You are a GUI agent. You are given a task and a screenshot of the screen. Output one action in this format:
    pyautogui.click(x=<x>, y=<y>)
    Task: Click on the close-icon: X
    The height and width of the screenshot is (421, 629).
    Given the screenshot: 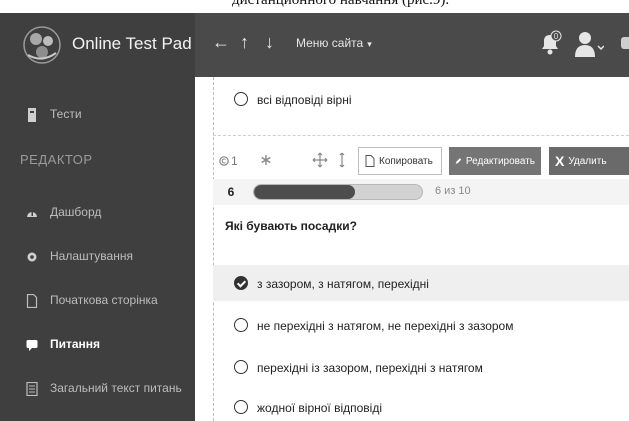 What is the action you would take?
    pyautogui.click(x=560, y=161)
    